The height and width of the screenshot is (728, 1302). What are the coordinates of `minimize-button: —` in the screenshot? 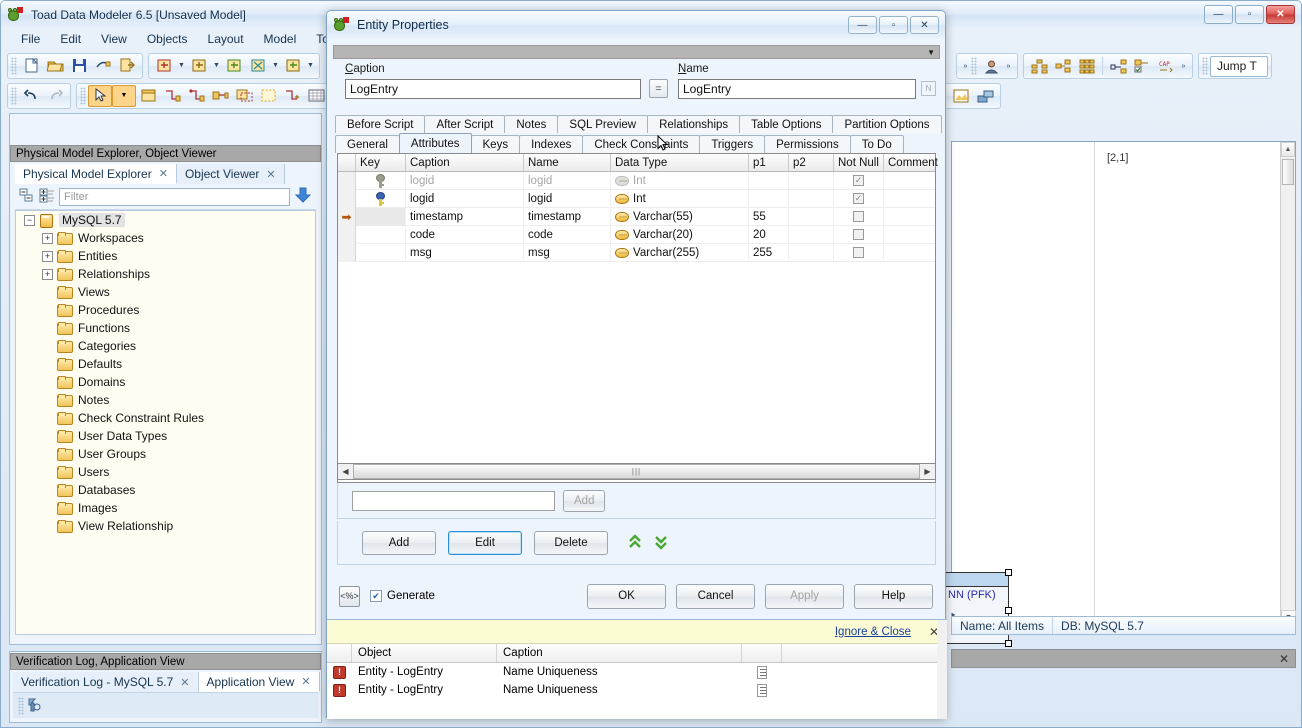 It's located at (1218, 14).